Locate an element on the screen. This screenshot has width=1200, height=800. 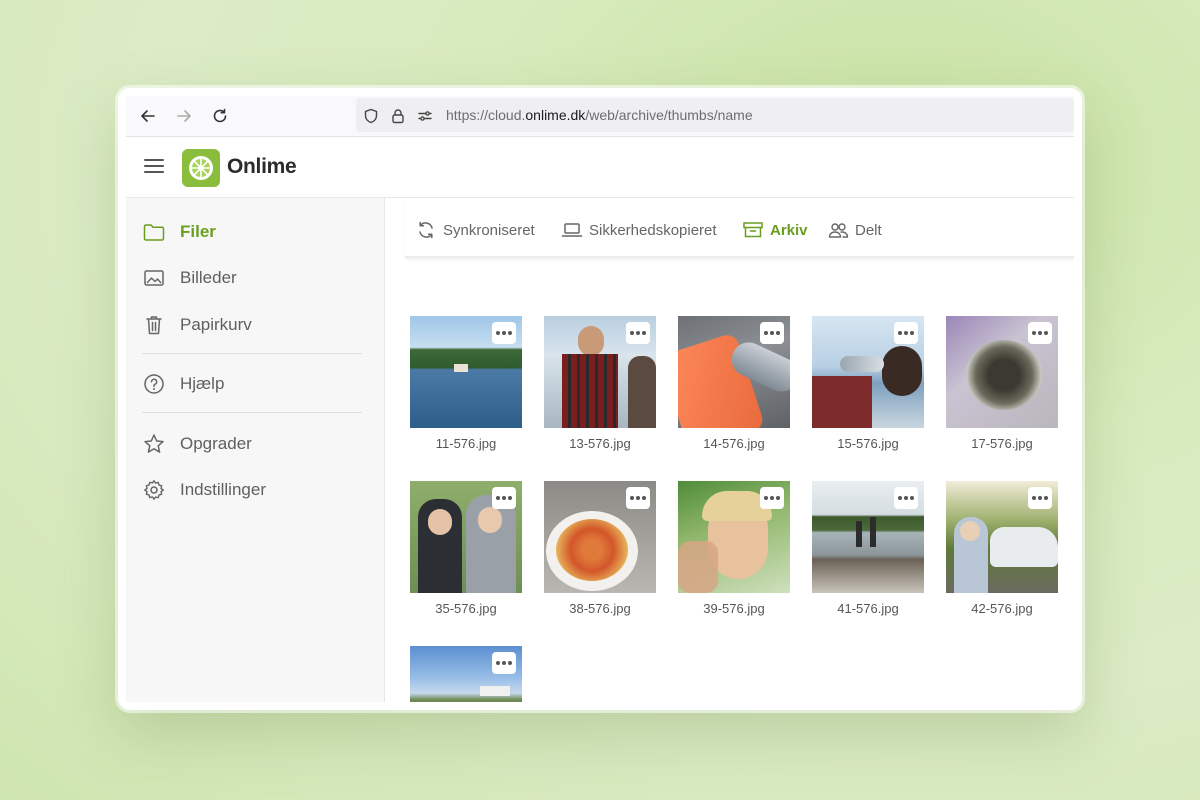
permissions-icon is located at coordinates (425, 116).